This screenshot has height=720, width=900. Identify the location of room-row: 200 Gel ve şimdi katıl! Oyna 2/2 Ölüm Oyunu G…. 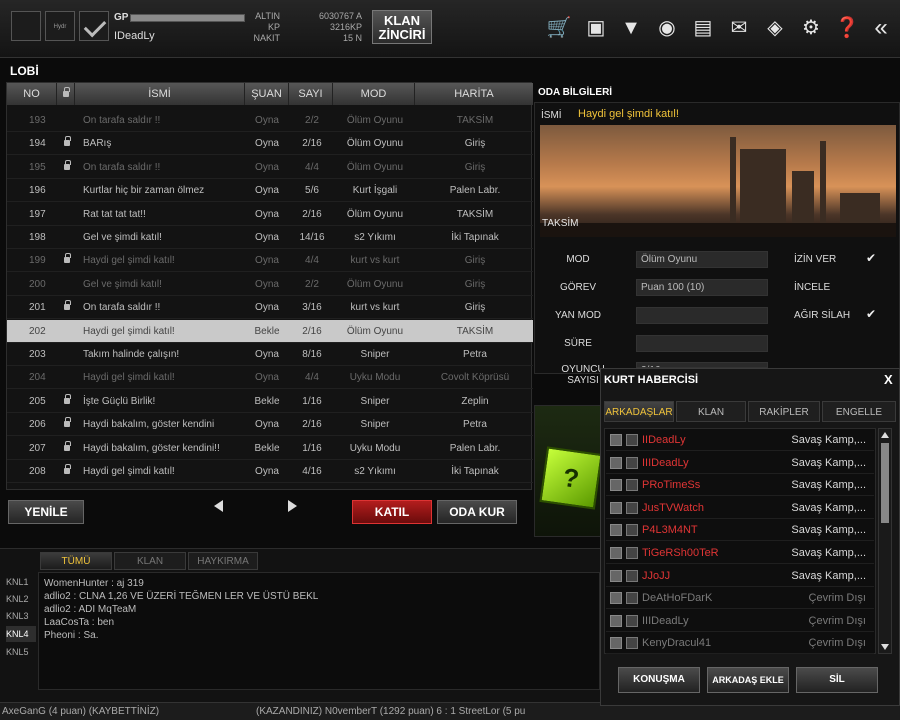
(270, 284).